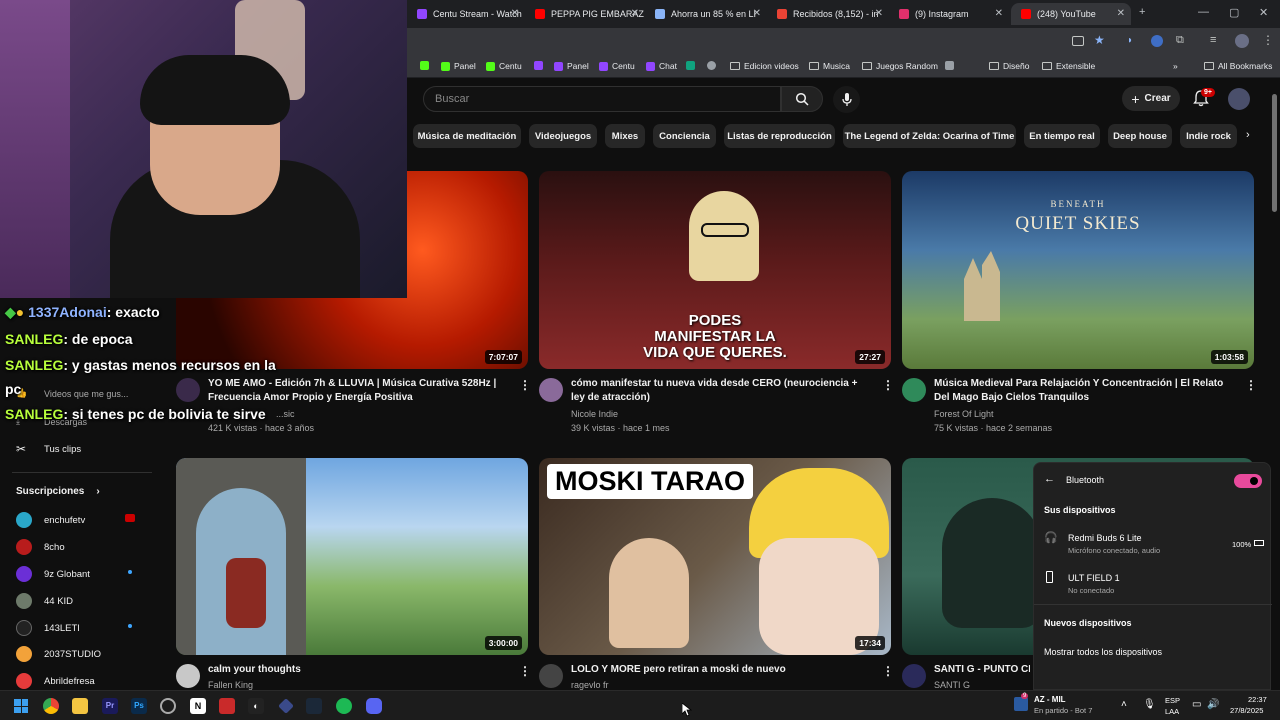  I want to click on channel-name: Nicole Indie, so click(594, 414).